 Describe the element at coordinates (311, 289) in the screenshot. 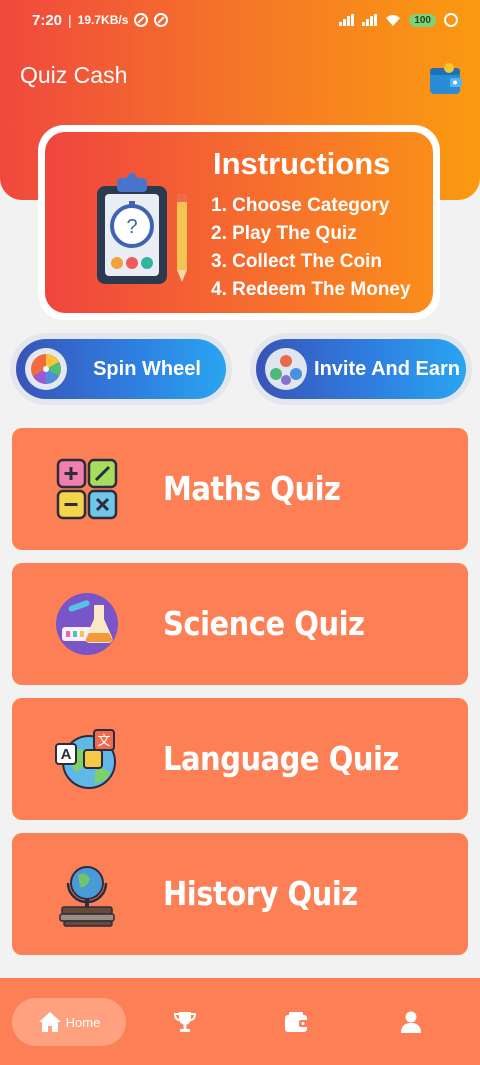

I see `instruction-step: 4. Redeem The Money` at that location.